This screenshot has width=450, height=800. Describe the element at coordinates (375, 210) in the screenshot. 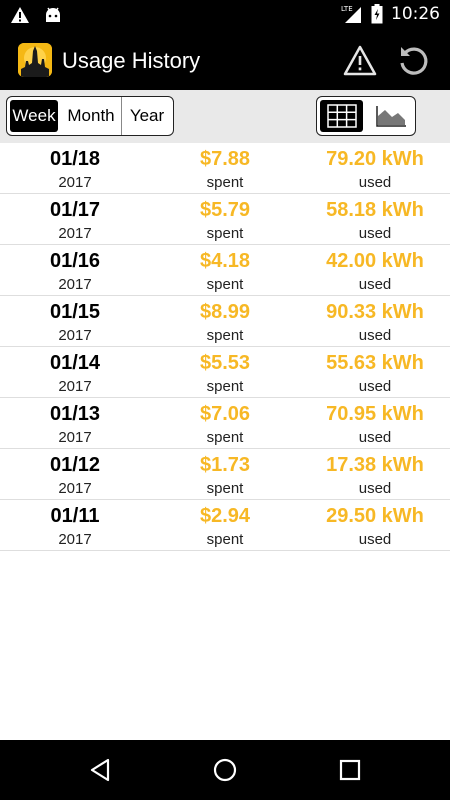

I see `row-energy-used: 58.18 kWh` at that location.